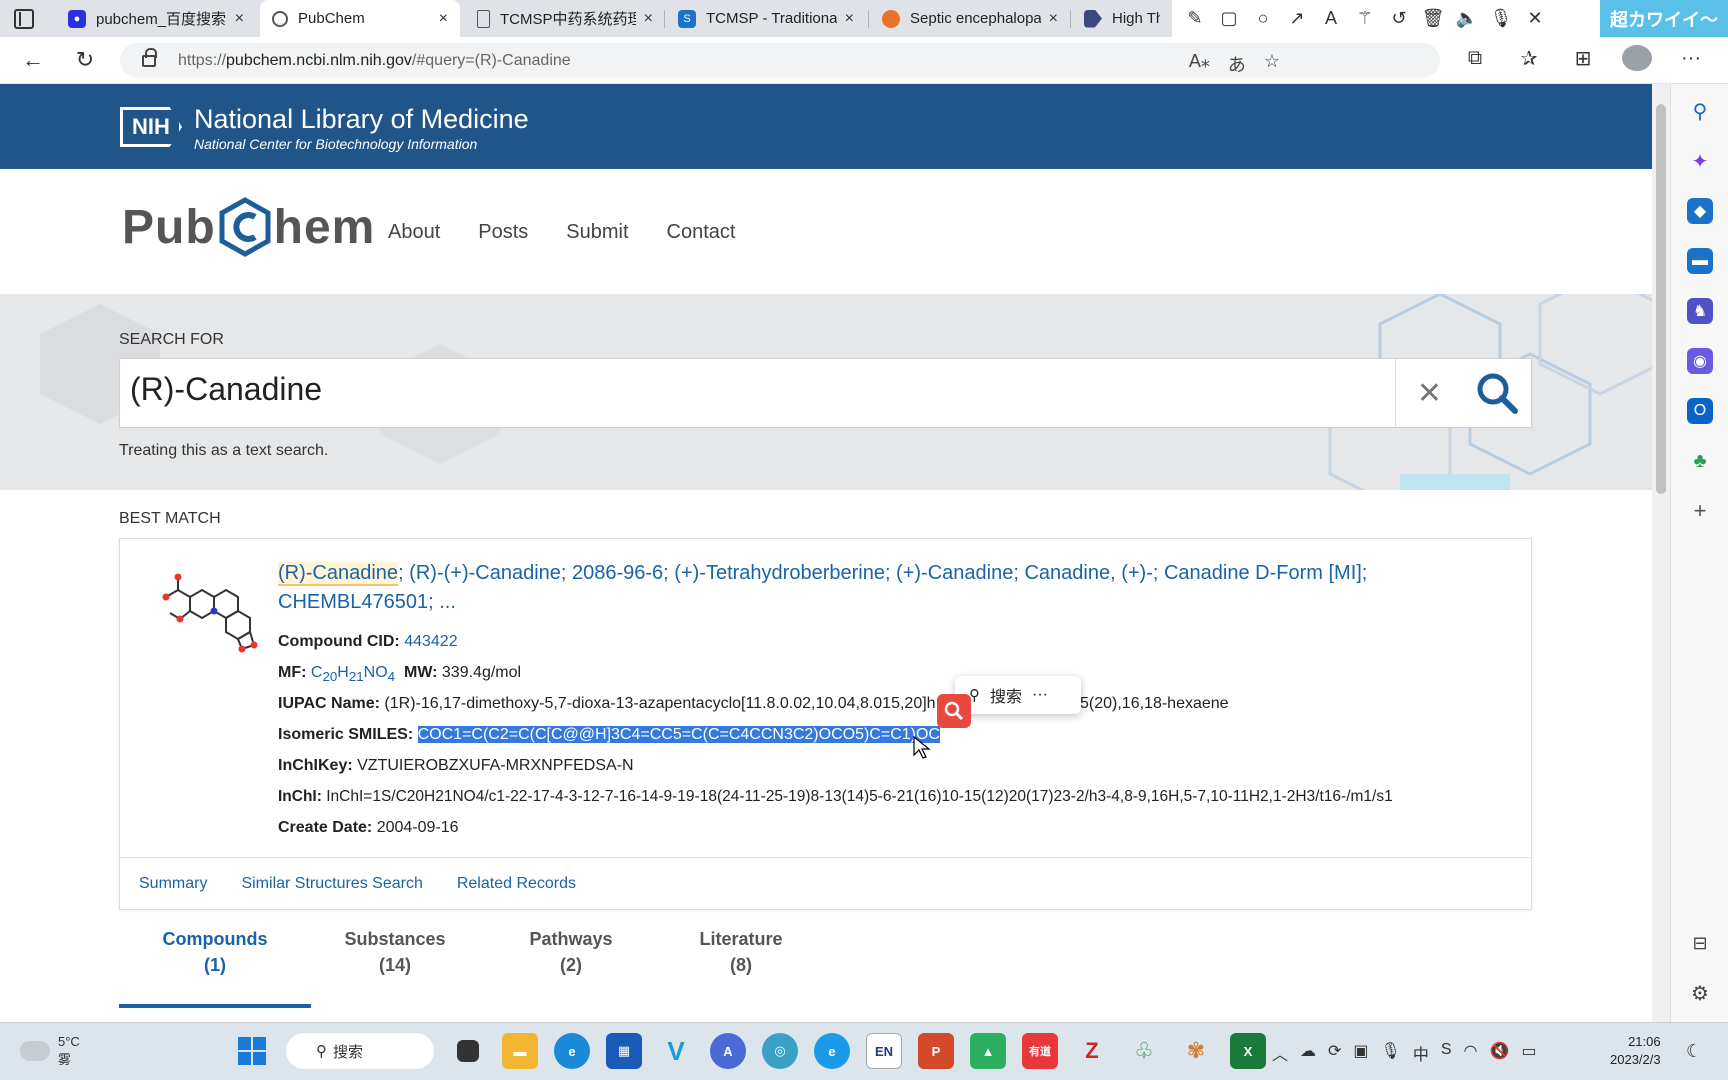 The height and width of the screenshot is (1080, 1728). What do you see at coordinates (1360, 1053) in the screenshot?
I see `app-tray-icon: ▣` at bounding box center [1360, 1053].